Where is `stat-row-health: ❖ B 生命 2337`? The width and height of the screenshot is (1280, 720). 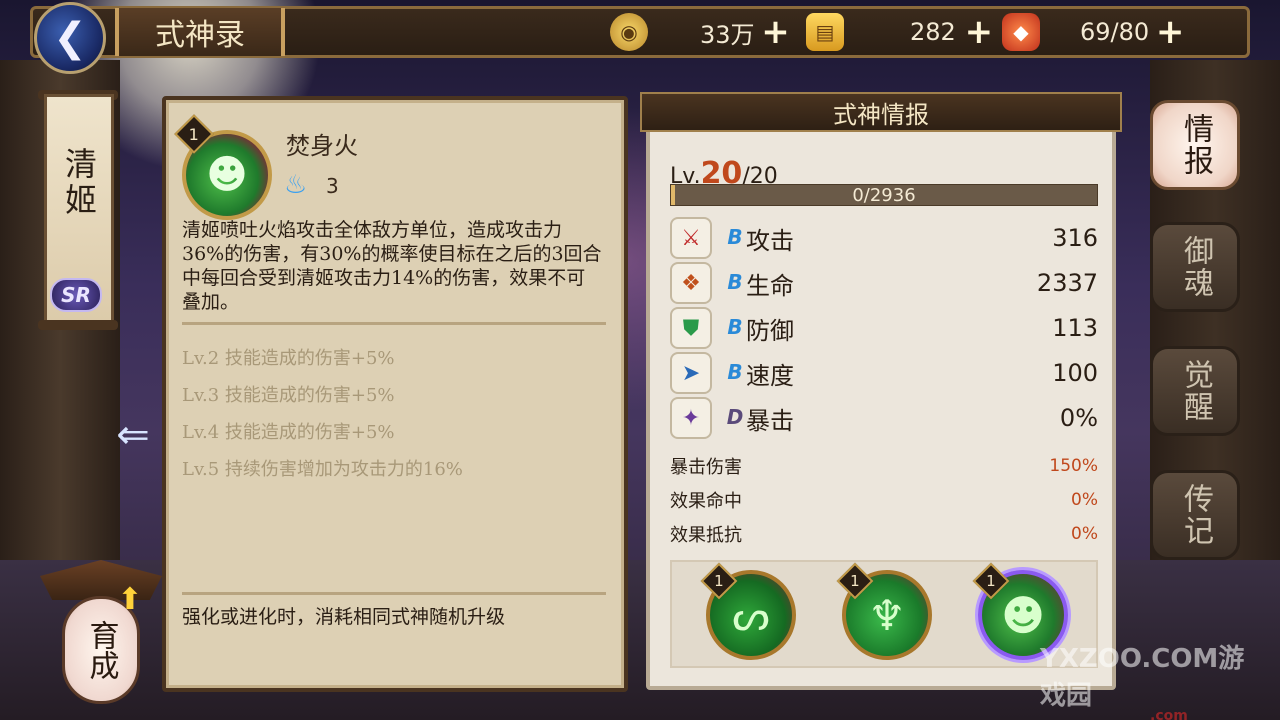
stat-row-health: ❖ B 生命 2337 is located at coordinates (884, 283).